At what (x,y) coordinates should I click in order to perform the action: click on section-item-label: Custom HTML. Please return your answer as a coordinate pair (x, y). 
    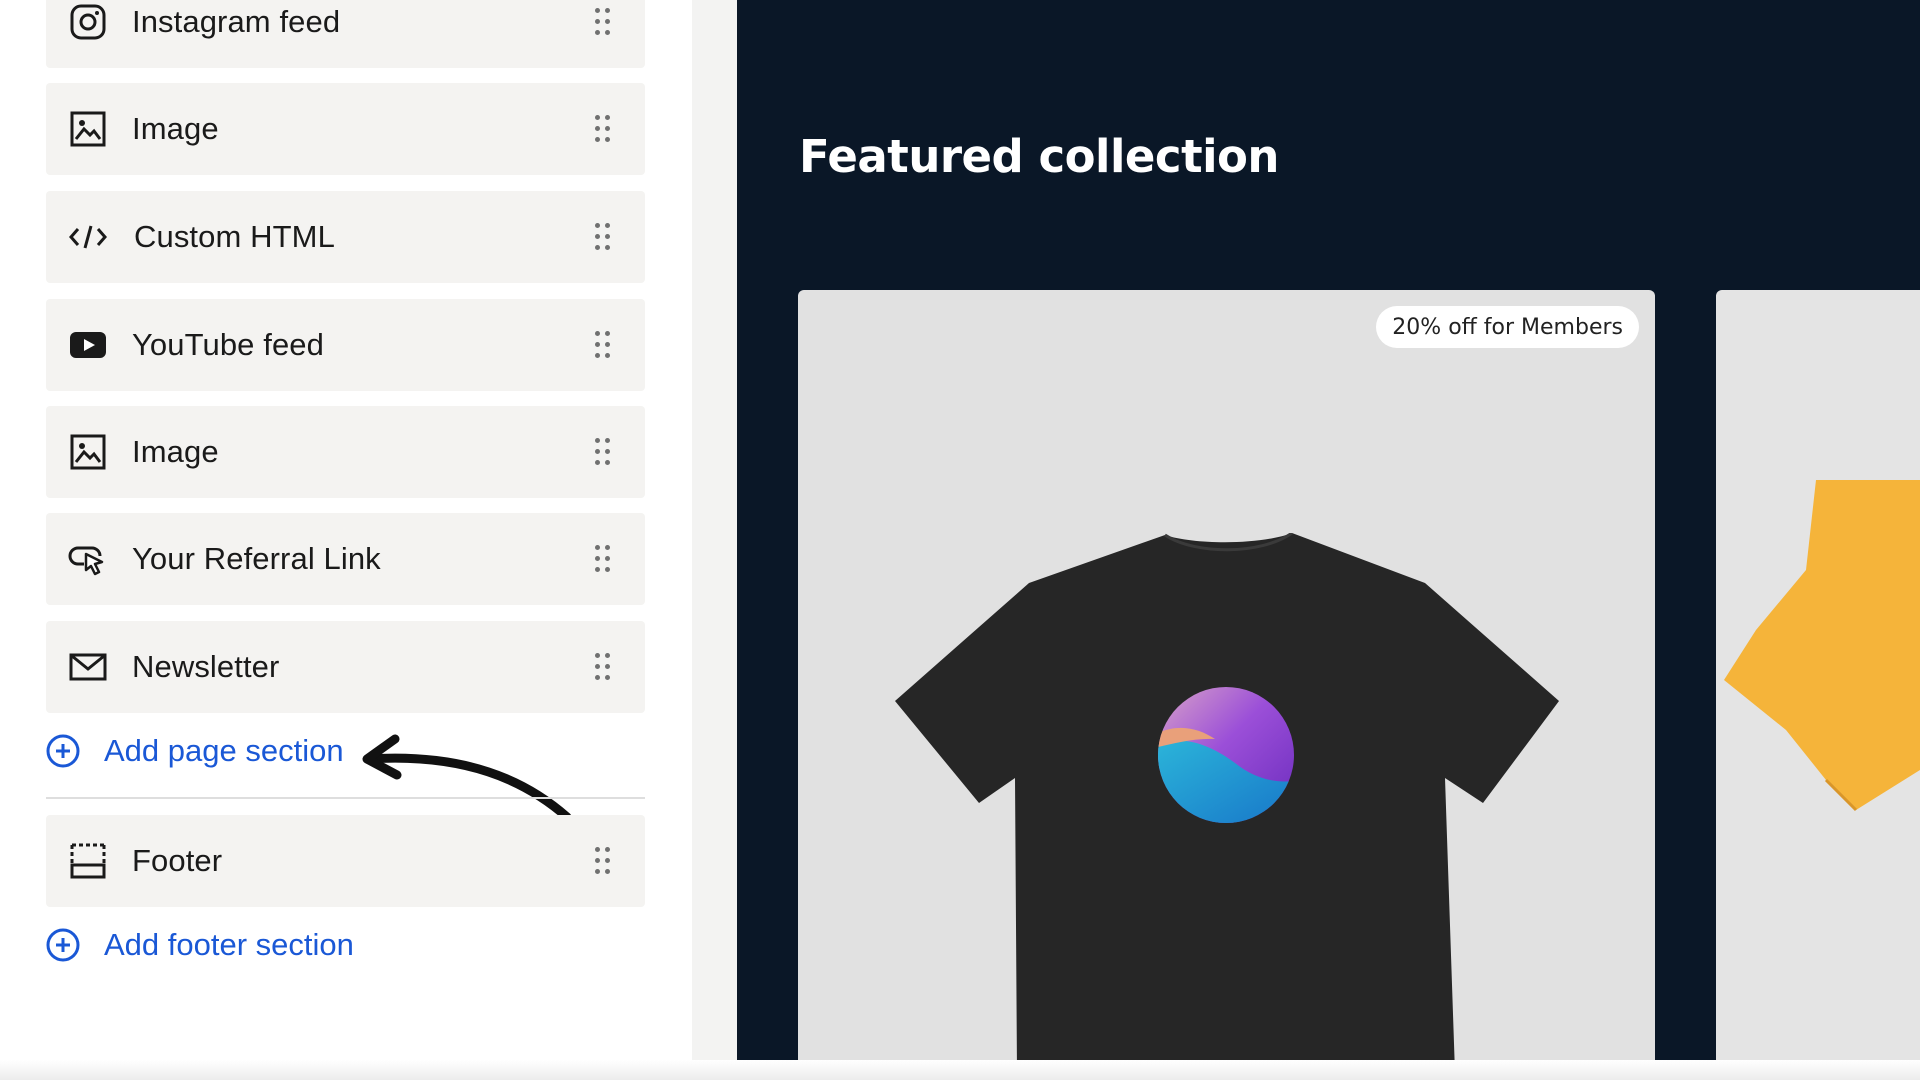
    Looking at the image, I should click on (234, 236).